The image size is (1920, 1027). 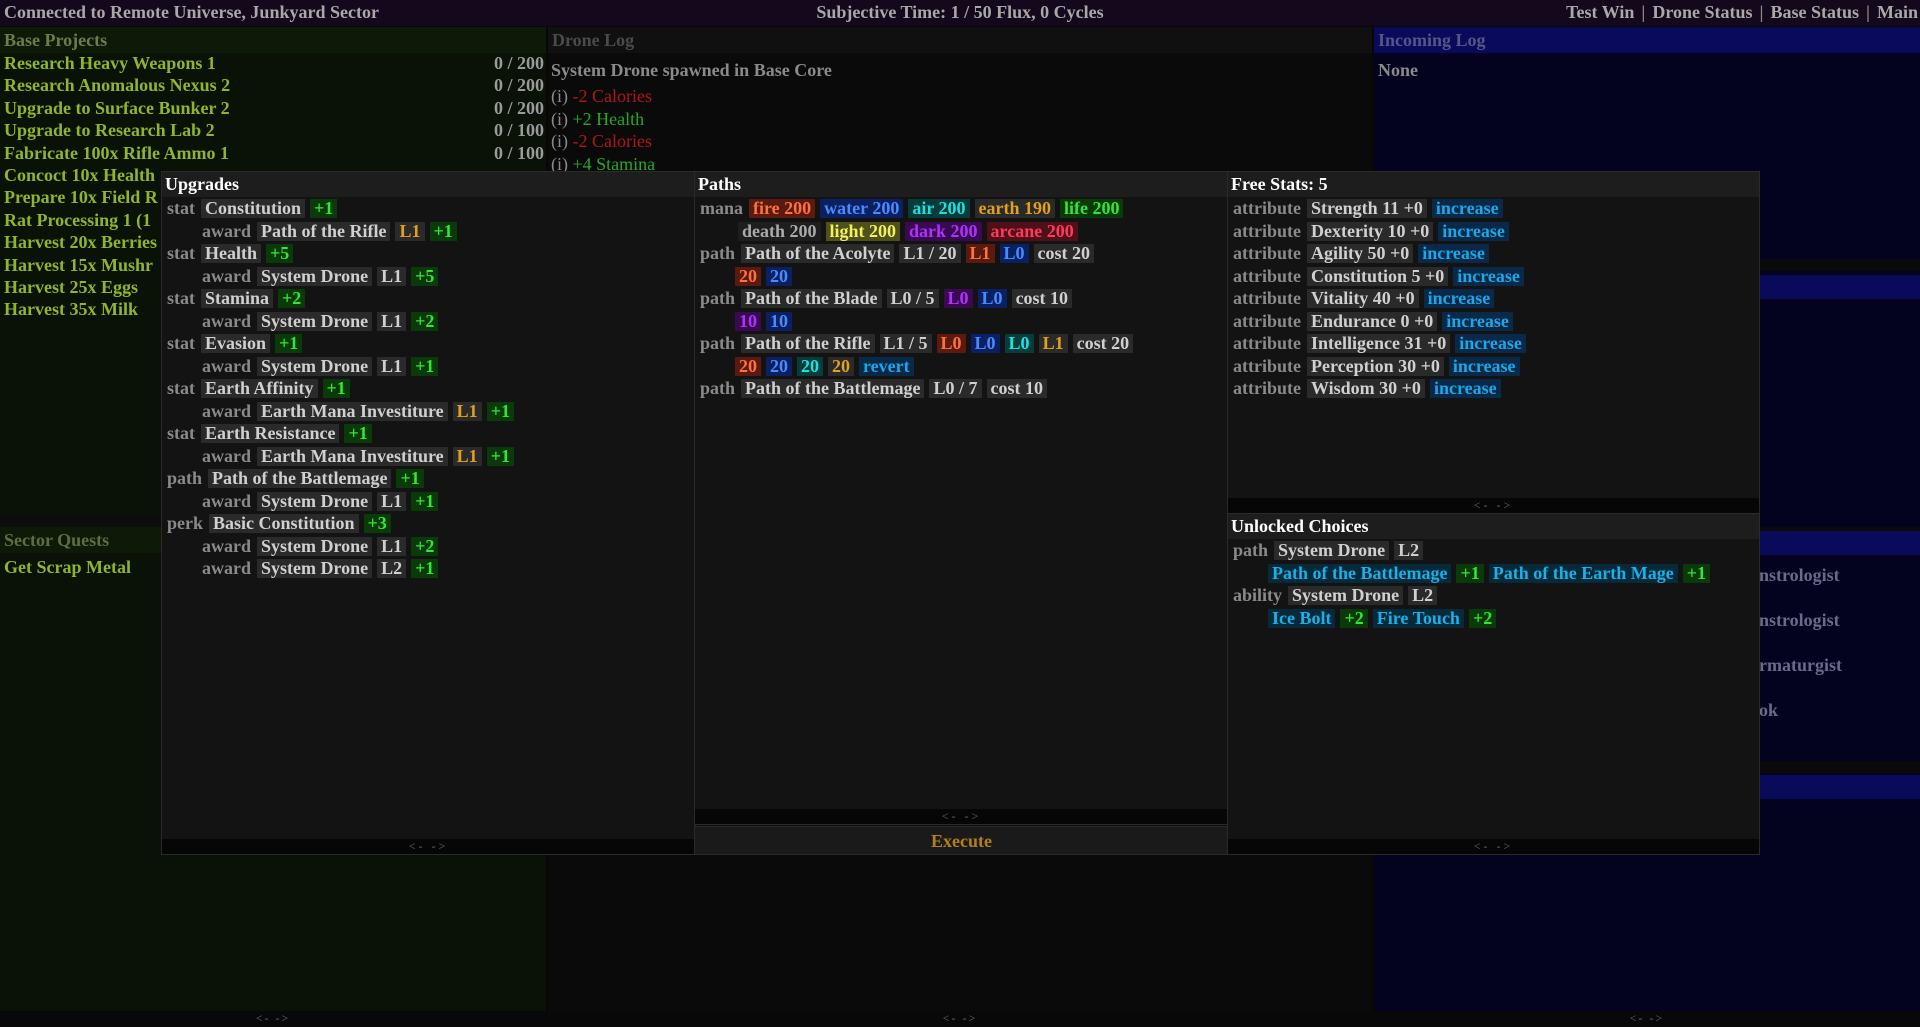 I want to click on entry-row: award System Drone L1 +1, so click(x=428, y=366).